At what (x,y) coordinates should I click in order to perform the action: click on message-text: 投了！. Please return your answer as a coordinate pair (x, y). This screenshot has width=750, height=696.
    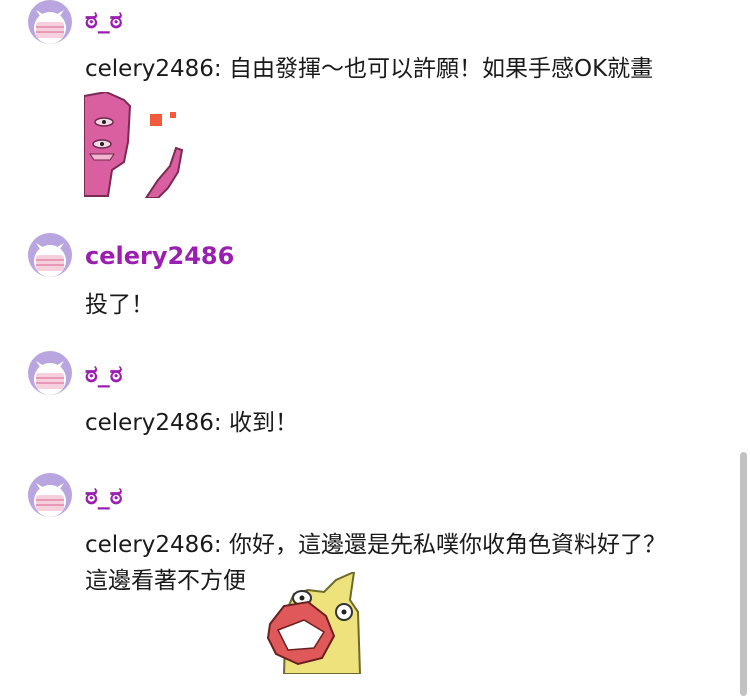
    Looking at the image, I should click on (119, 305).